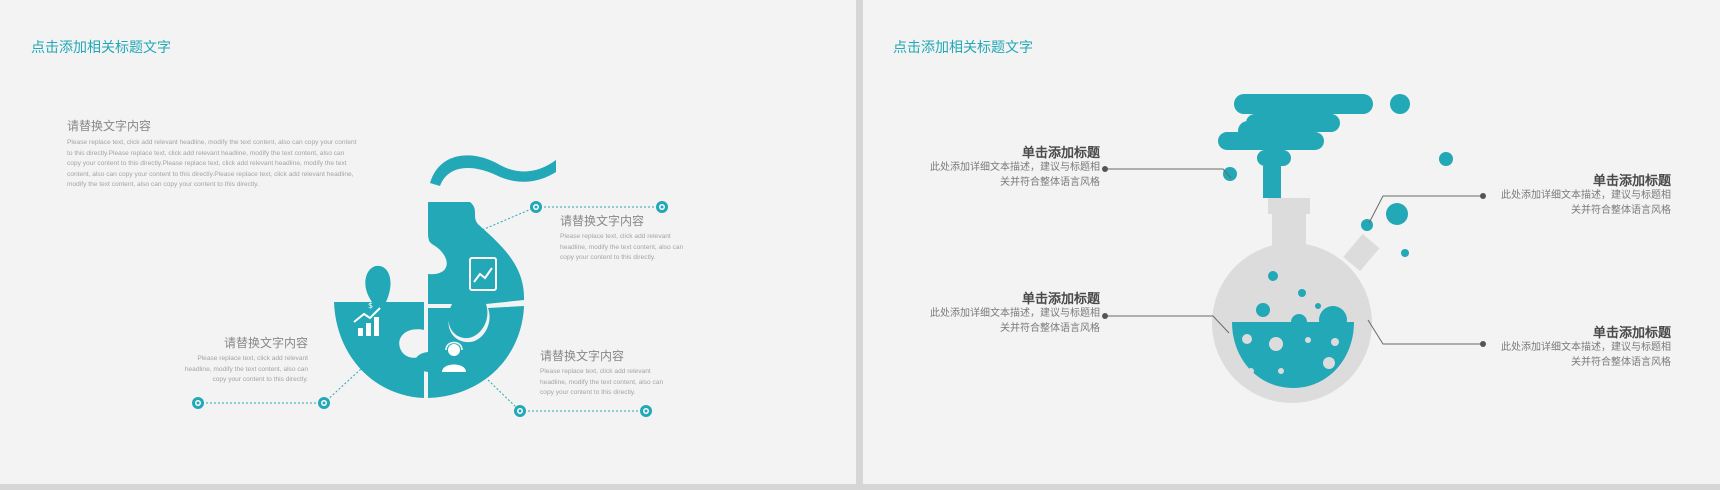 The image size is (1720, 490). I want to click on callout-title-bottom-left: 单击添加标题, so click(1030, 297).